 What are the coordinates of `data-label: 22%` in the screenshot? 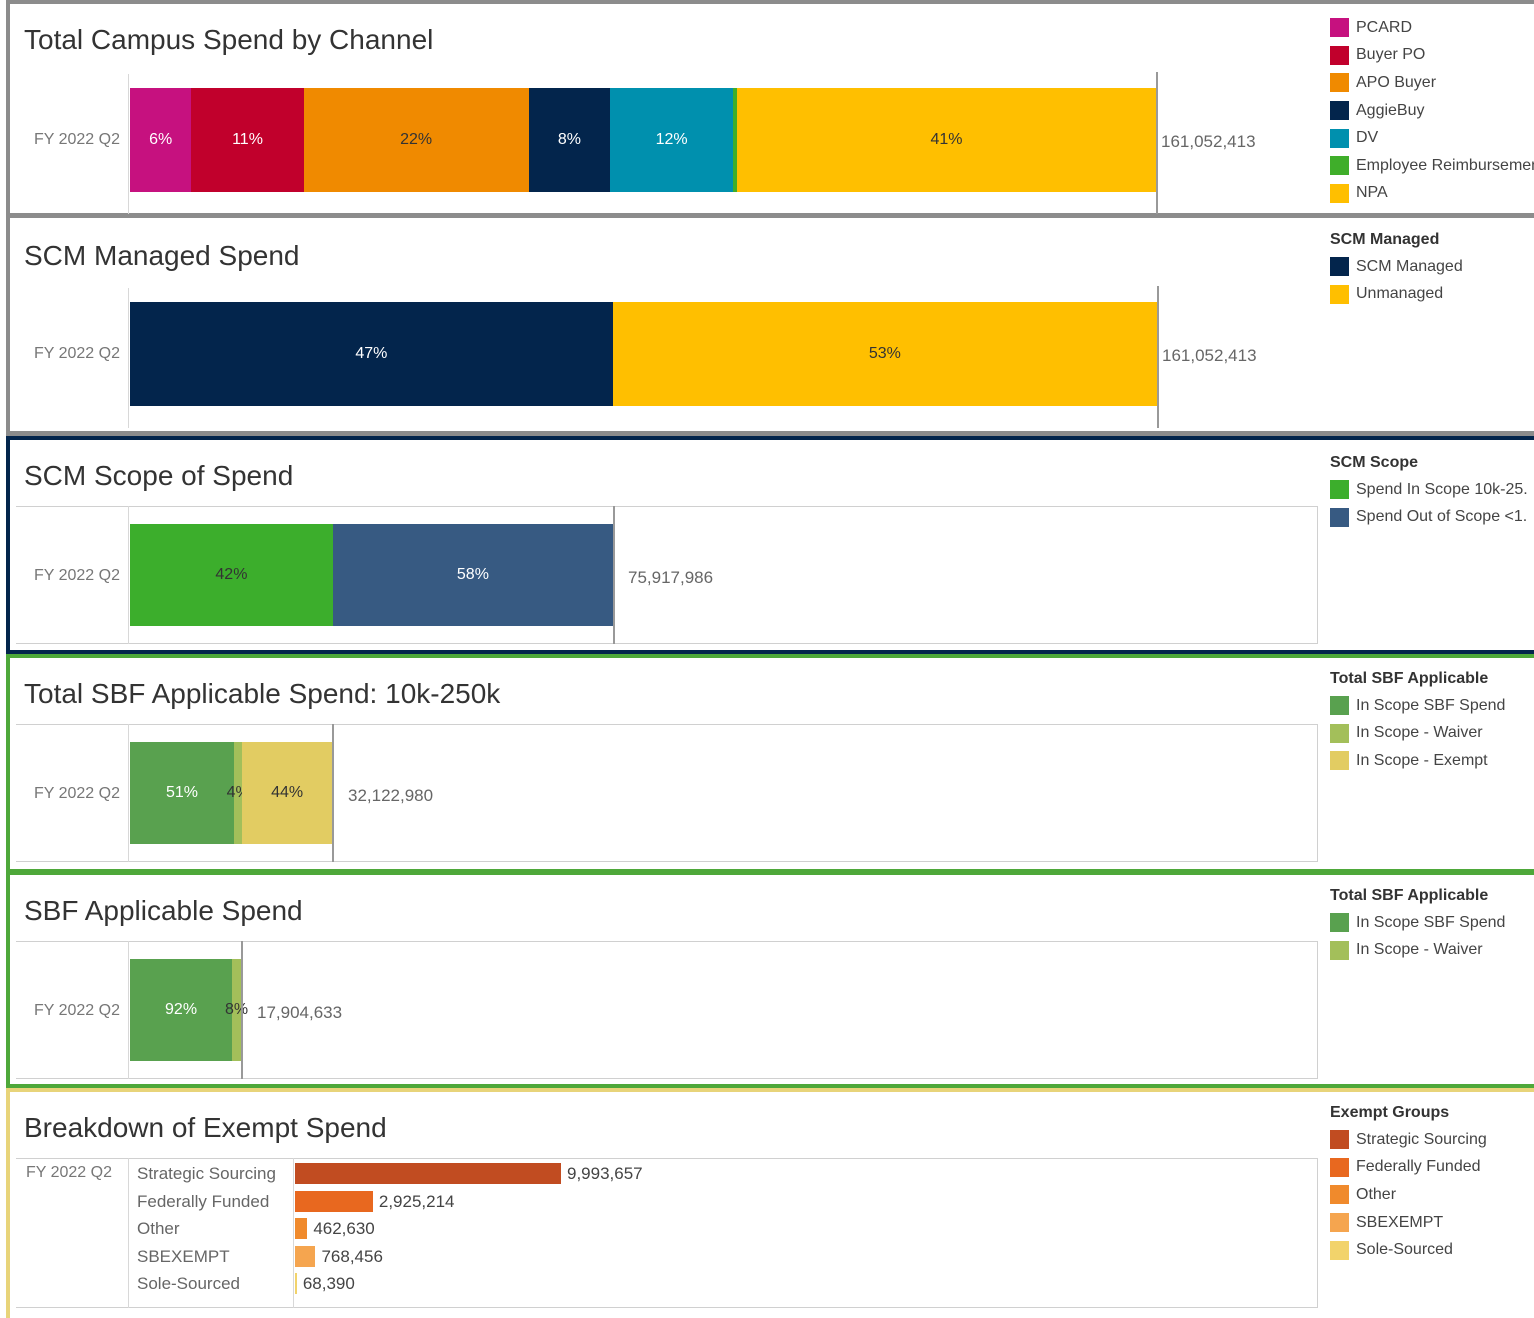 It's located at (416, 139).